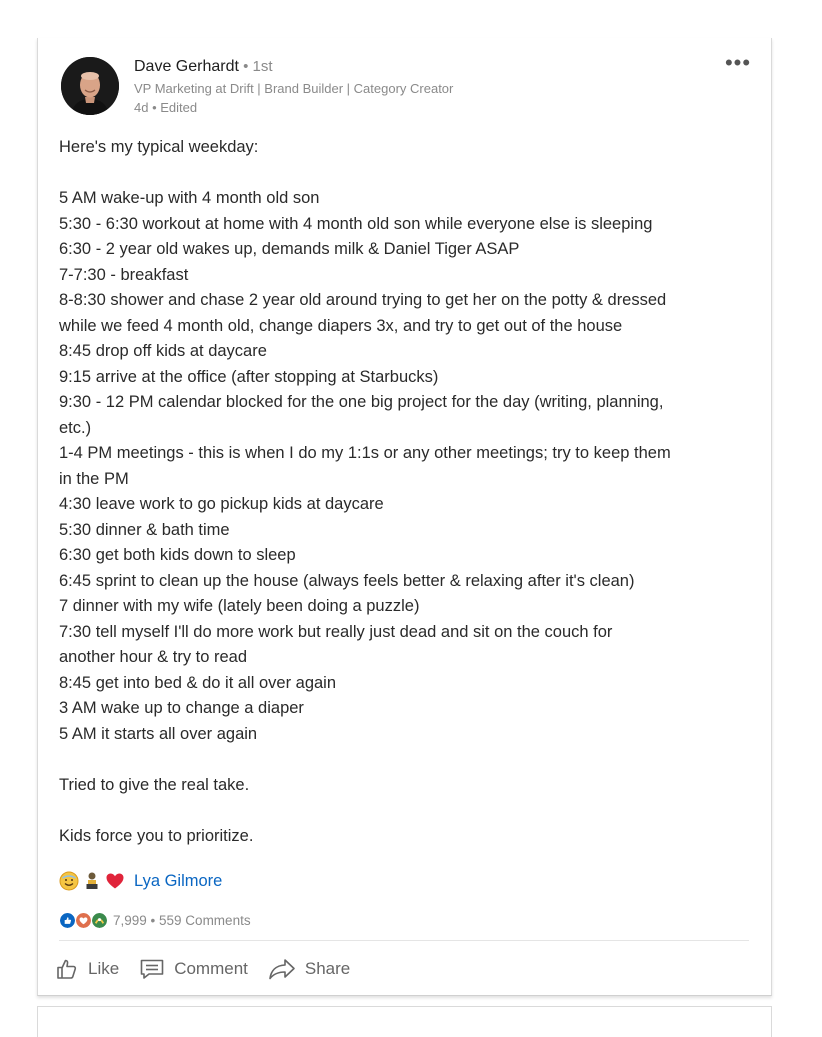 This screenshot has height=1037, width=822. What do you see at coordinates (198, 682) in the screenshot?
I see `post-text-line: 8:45 get into bed & do it all over again` at bounding box center [198, 682].